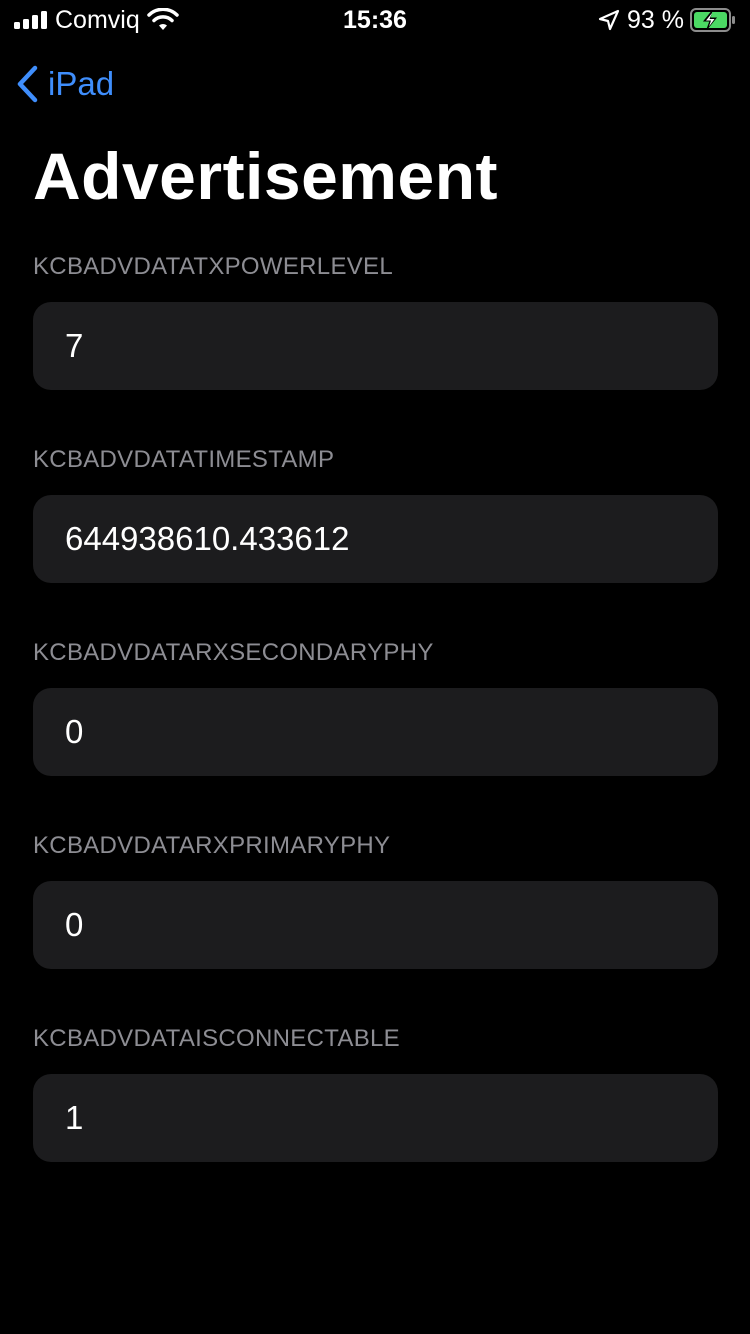 The height and width of the screenshot is (1334, 750). I want to click on field-value: 7, so click(375, 346).